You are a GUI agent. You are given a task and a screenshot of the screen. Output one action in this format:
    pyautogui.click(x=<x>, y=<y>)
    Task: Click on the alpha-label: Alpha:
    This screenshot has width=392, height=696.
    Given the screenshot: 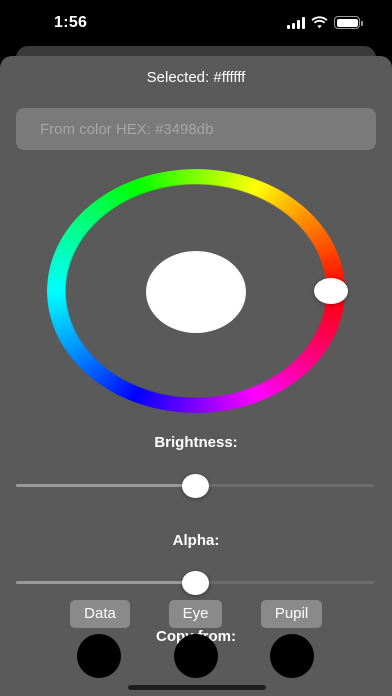 What is the action you would take?
    pyautogui.click(x=196, y=540)
    